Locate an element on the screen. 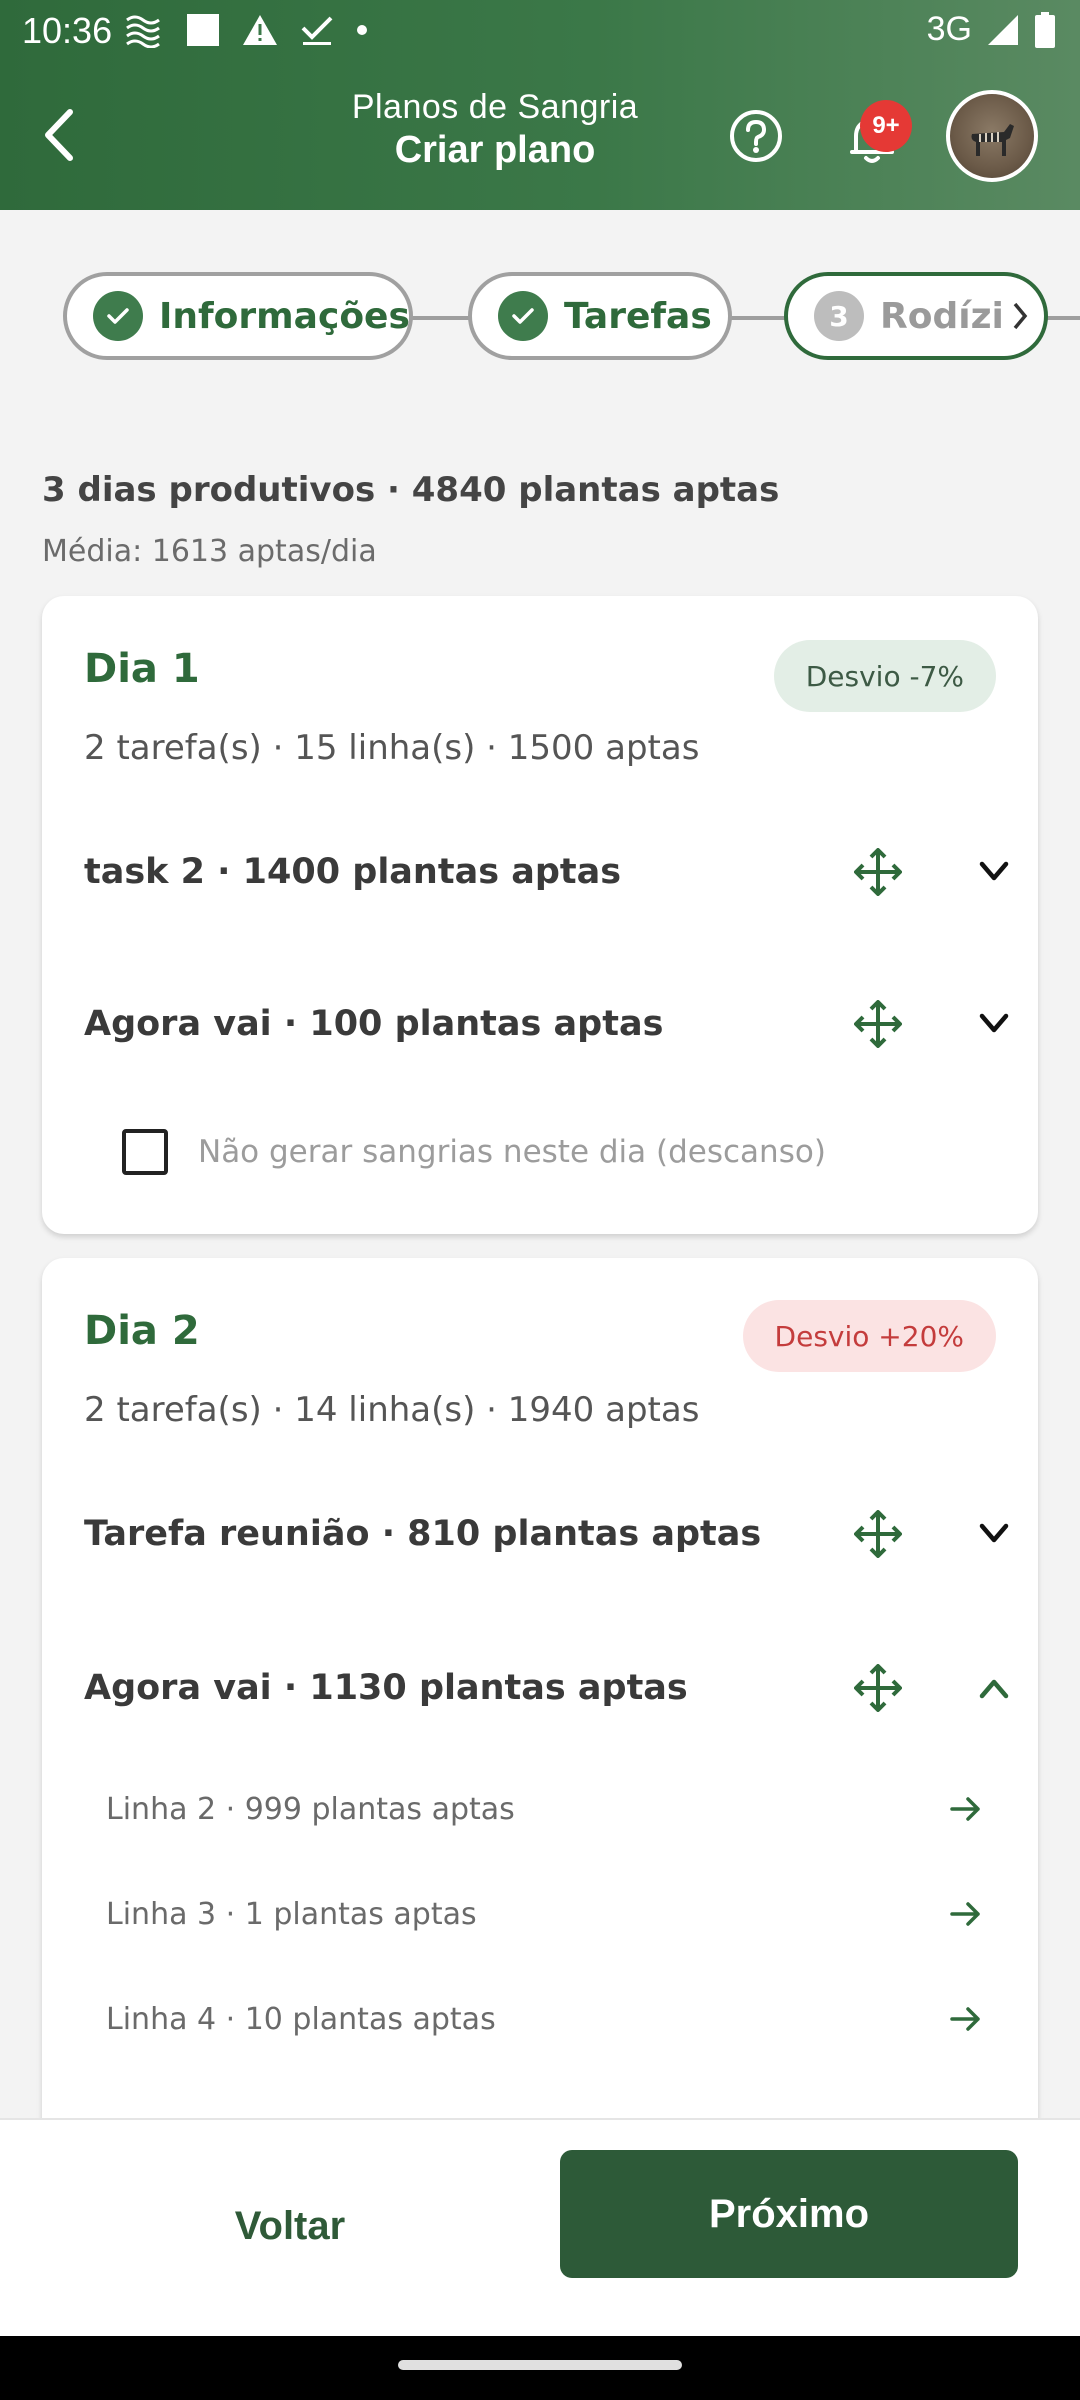 The height and width of the screenshot is (2400, 1080). task-row: task 2 · 1400 plantas aptas is located at coordinates (546, 872).